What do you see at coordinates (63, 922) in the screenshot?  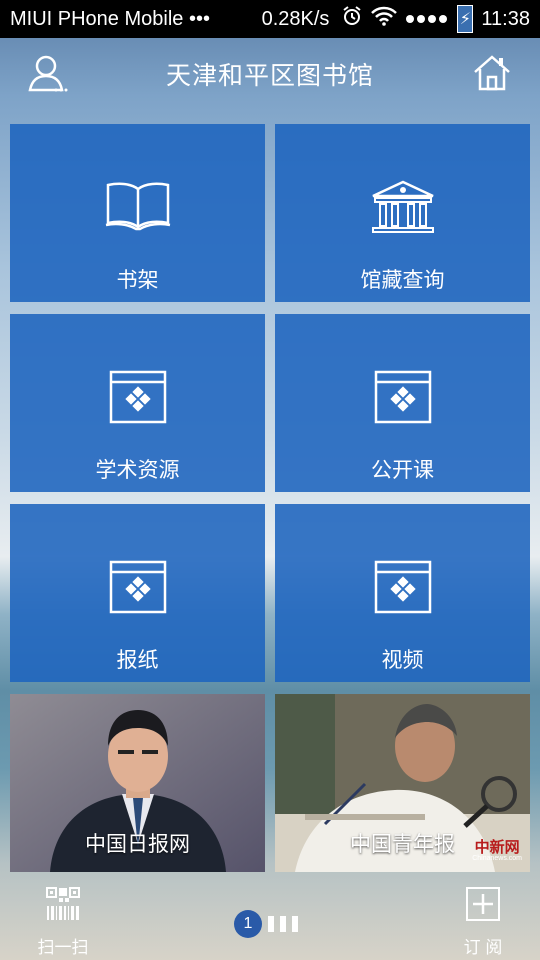 I see `scan-button: 扫一扫` at bounding box center [63, 922].